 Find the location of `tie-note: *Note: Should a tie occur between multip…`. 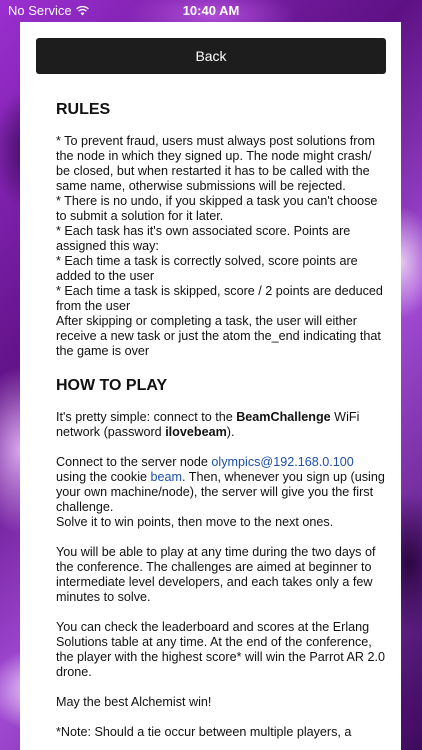

tie-note: *Note: Should a tie occur between multip… is located at coordinates (204, 732).